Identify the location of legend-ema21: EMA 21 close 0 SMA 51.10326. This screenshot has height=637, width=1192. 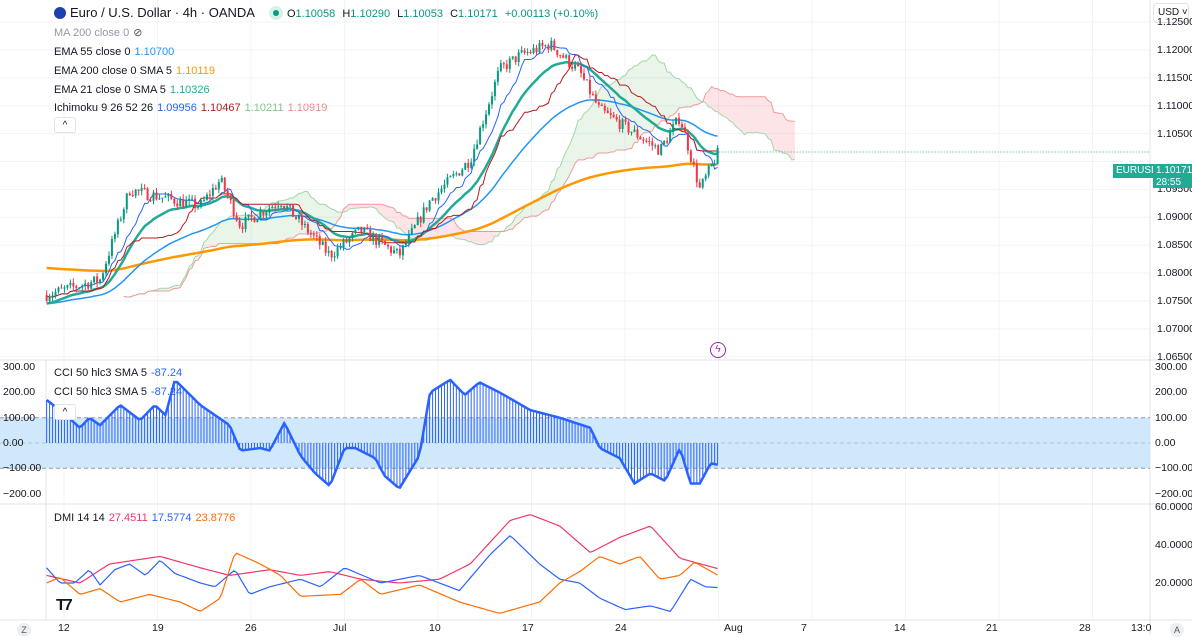
(134, 90).